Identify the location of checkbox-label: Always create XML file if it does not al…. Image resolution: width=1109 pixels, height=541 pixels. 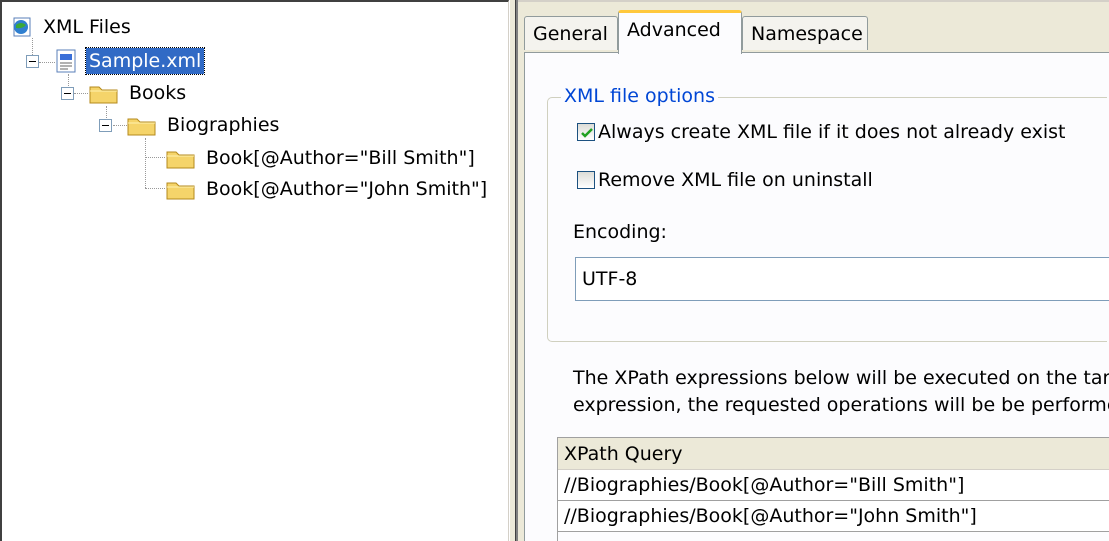
(832, 132).